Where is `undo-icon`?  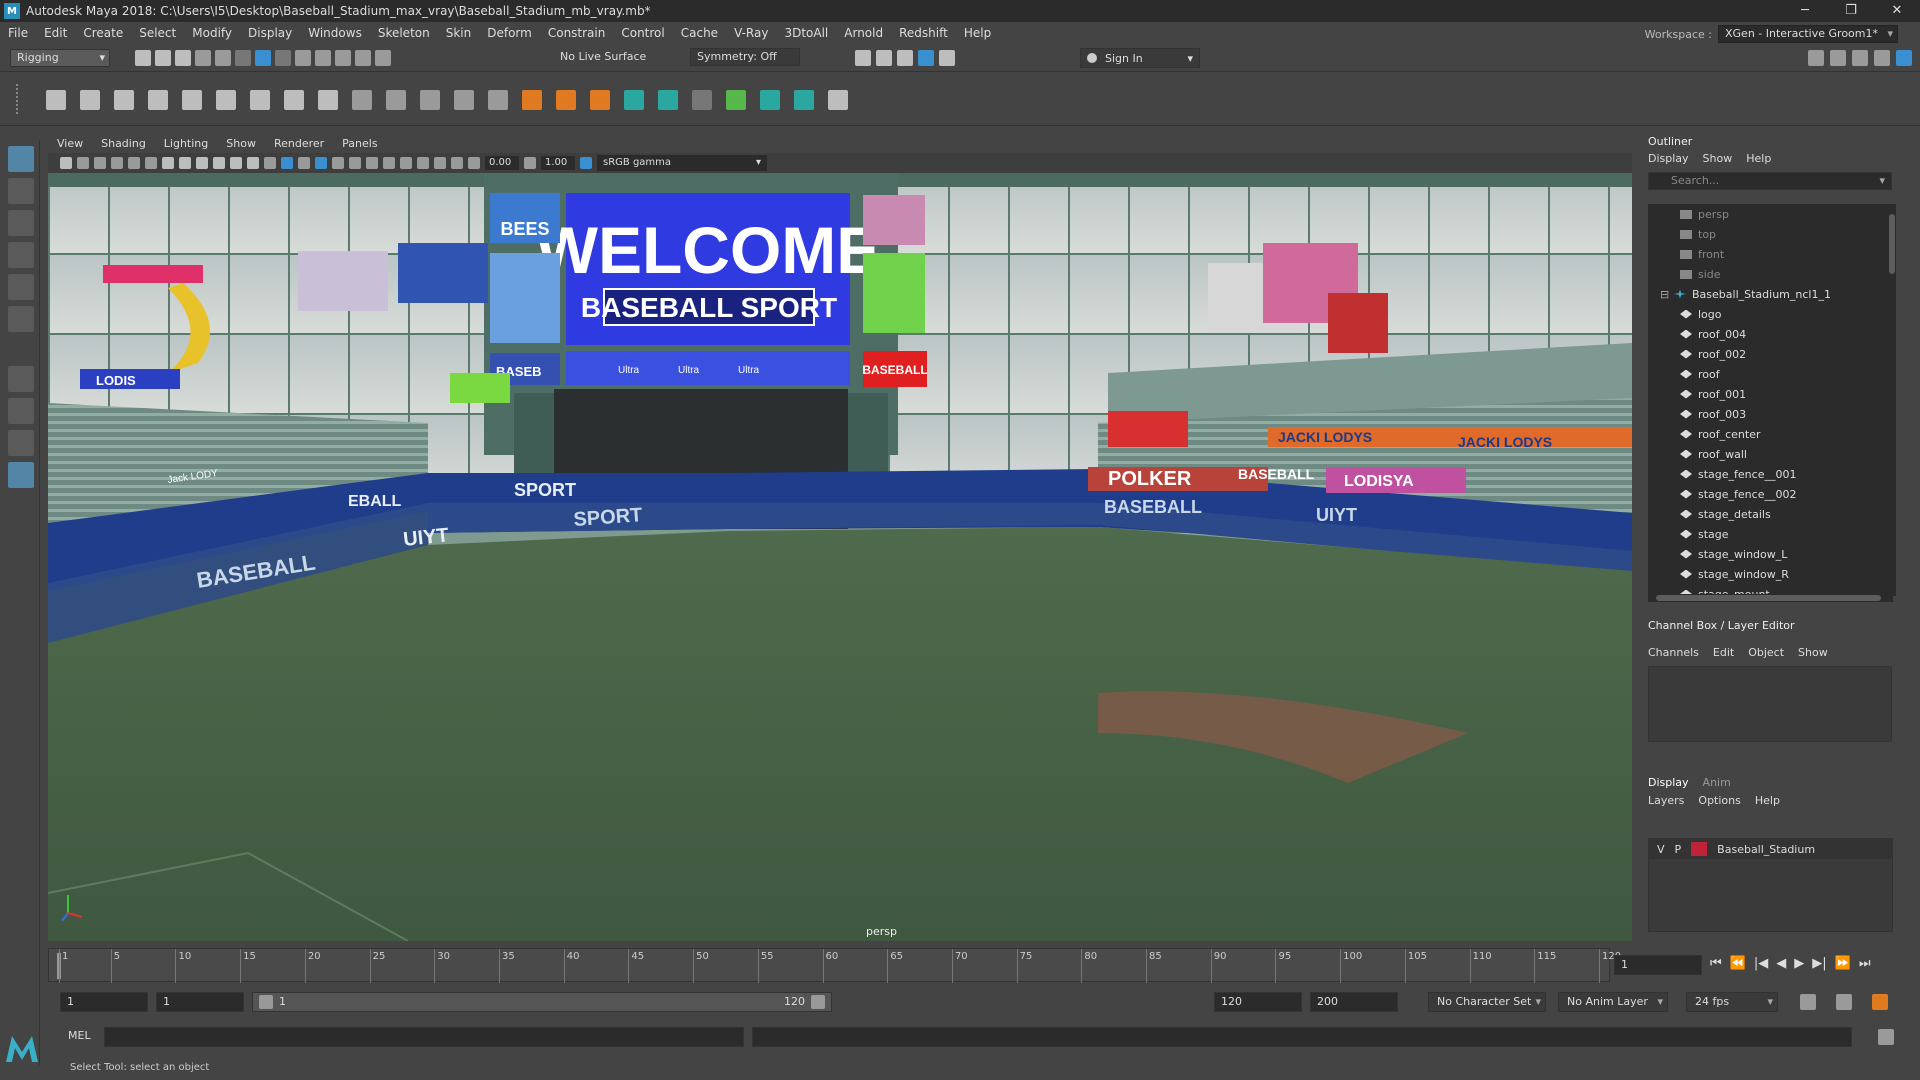
undo-icon is located at coordinates (203, 58).